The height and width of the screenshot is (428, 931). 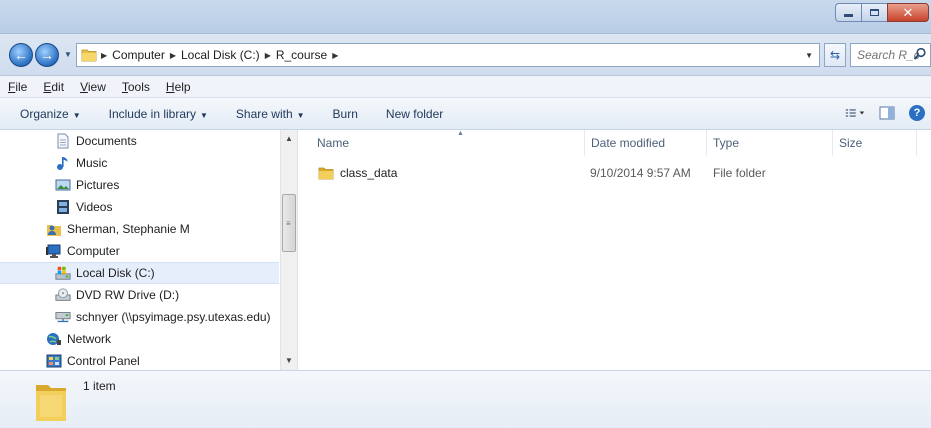 What do you see at coordinates (465, 17) in the screenshot?
I see `title-bar: ✕` at bounding box center [465, 17].